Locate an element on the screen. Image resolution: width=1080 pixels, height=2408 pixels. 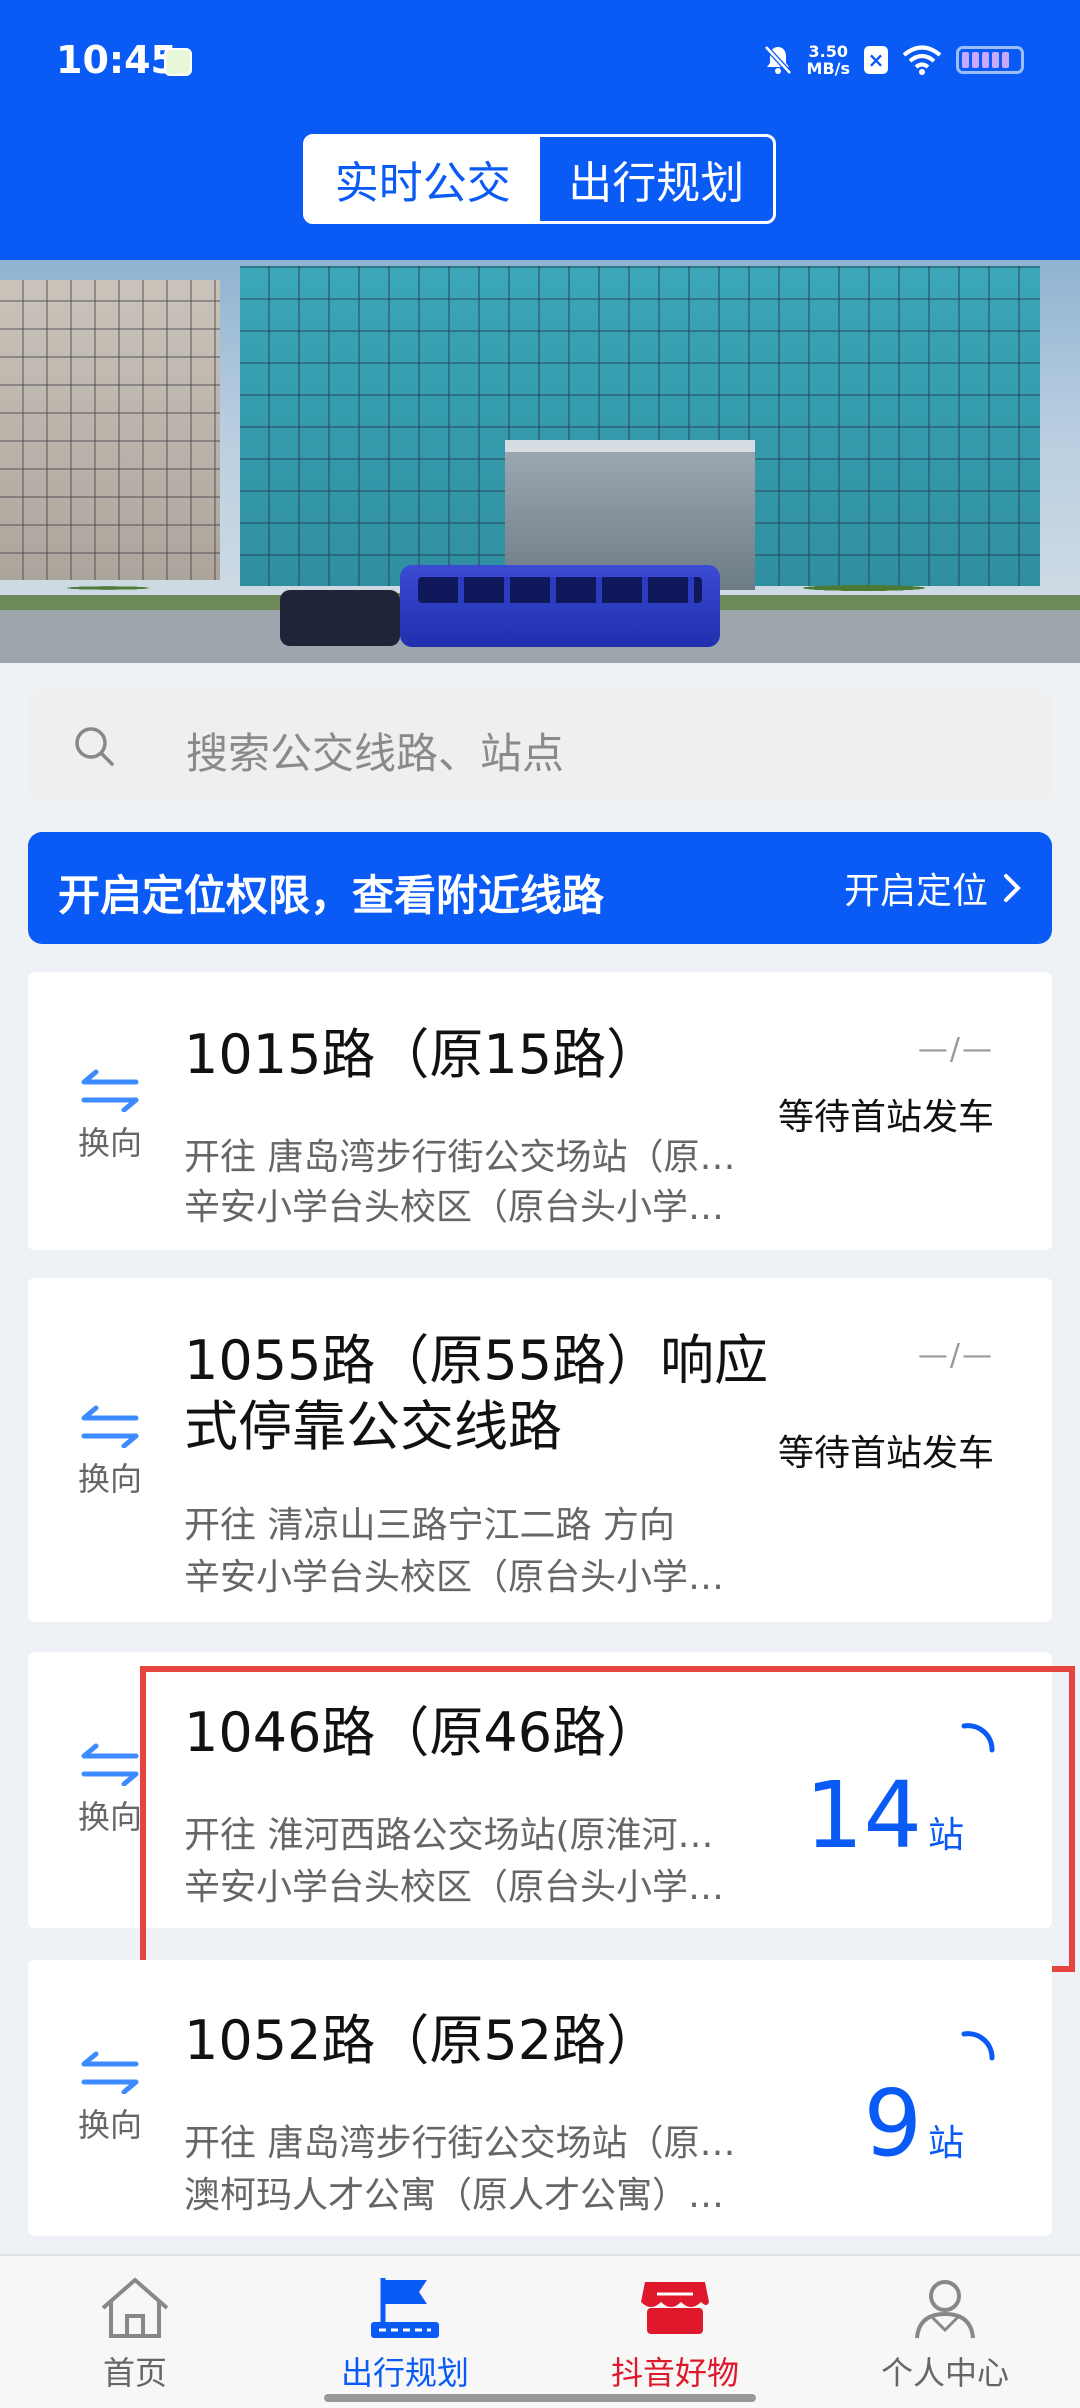
location-permission-bar: 开启定位权限，查看附近线路 开启定位 is located at coordinates (540, 888).